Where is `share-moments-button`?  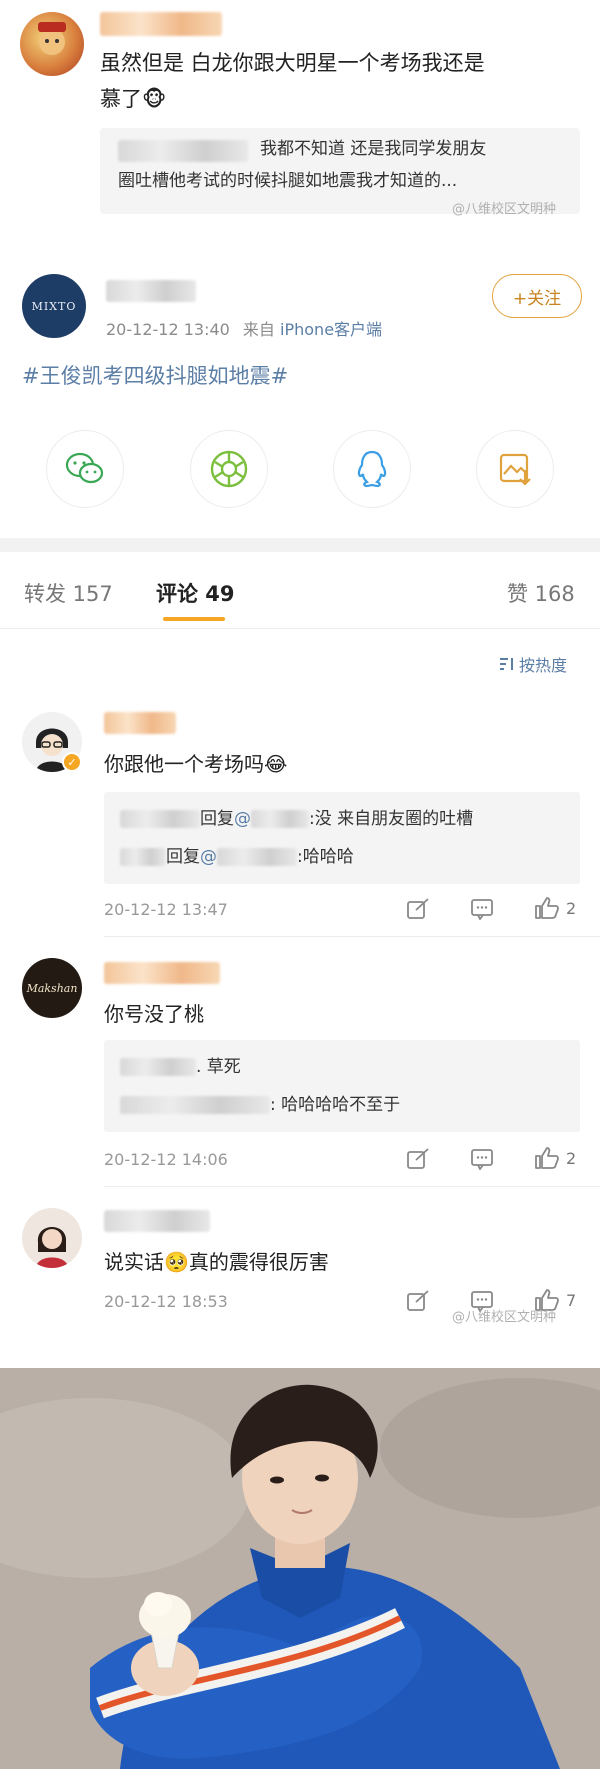
share-moments-button is located at coordinates (229, 469).